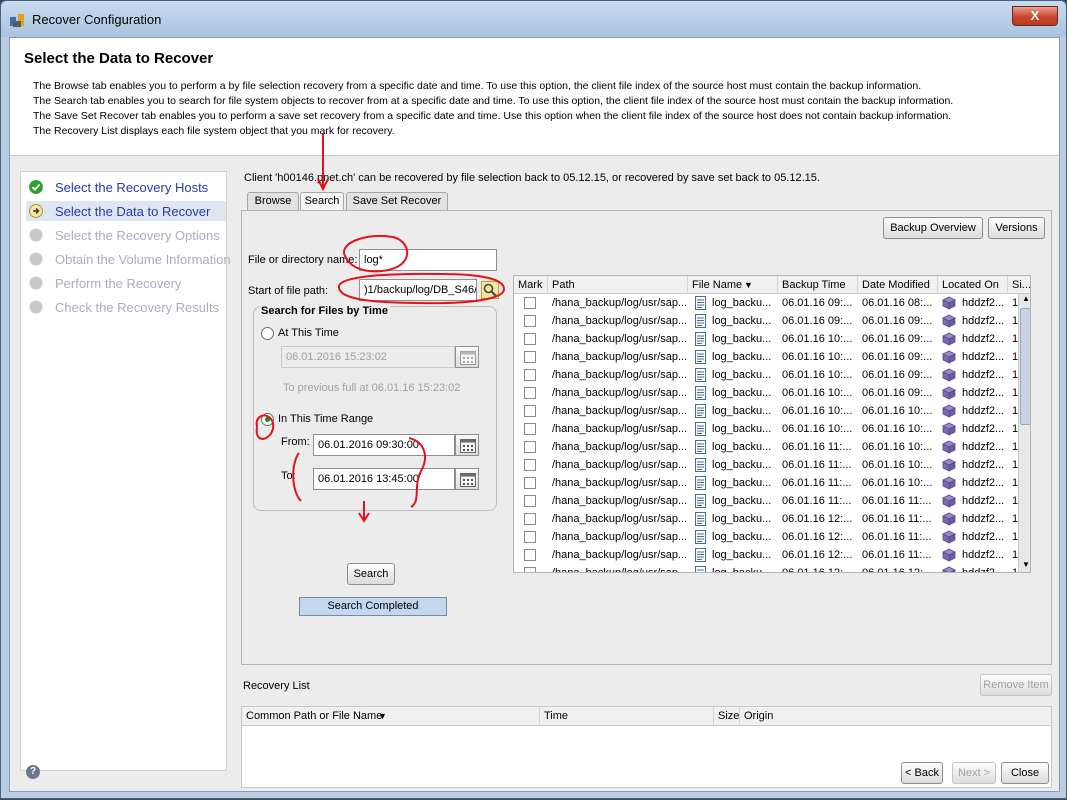 The image size is (1067, 800). Describe the element at coordinates (490, 290) in the screenshot. I see `browse-search-icon` at that location.